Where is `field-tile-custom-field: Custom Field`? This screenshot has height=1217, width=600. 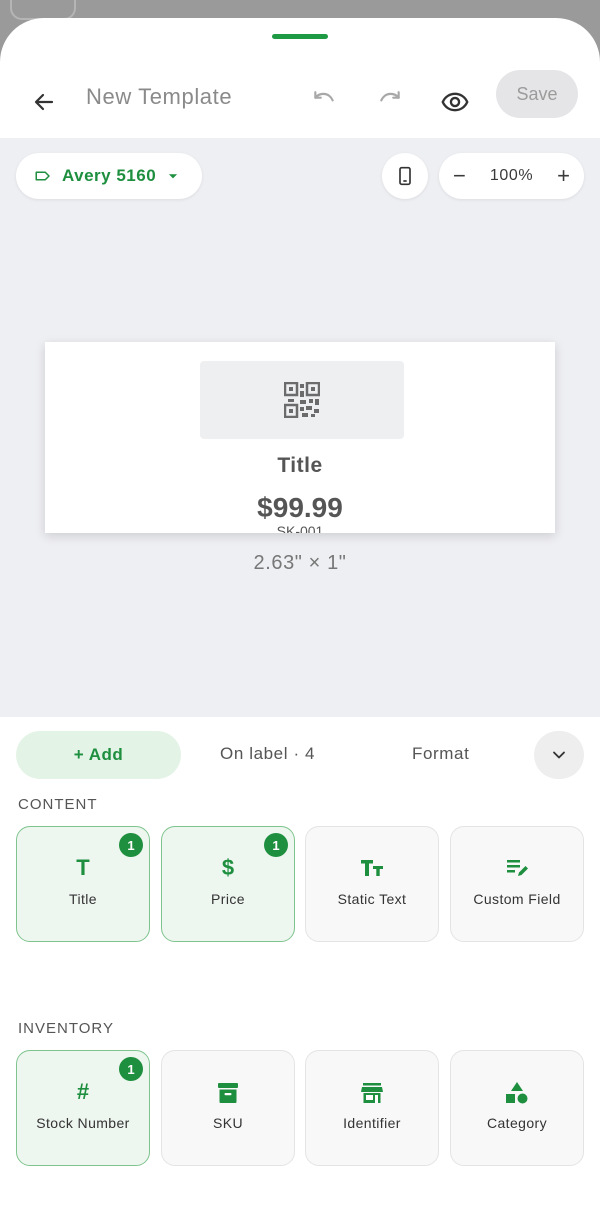
field-tile-custom-field: Custom Field is located at coordinates (517, 884).